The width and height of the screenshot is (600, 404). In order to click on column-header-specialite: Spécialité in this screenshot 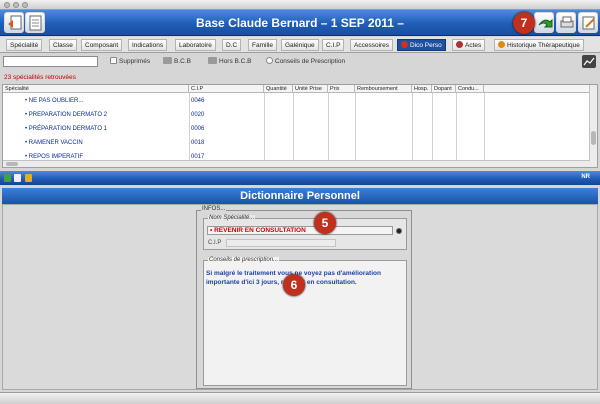, I will do `click(96, 89)`.